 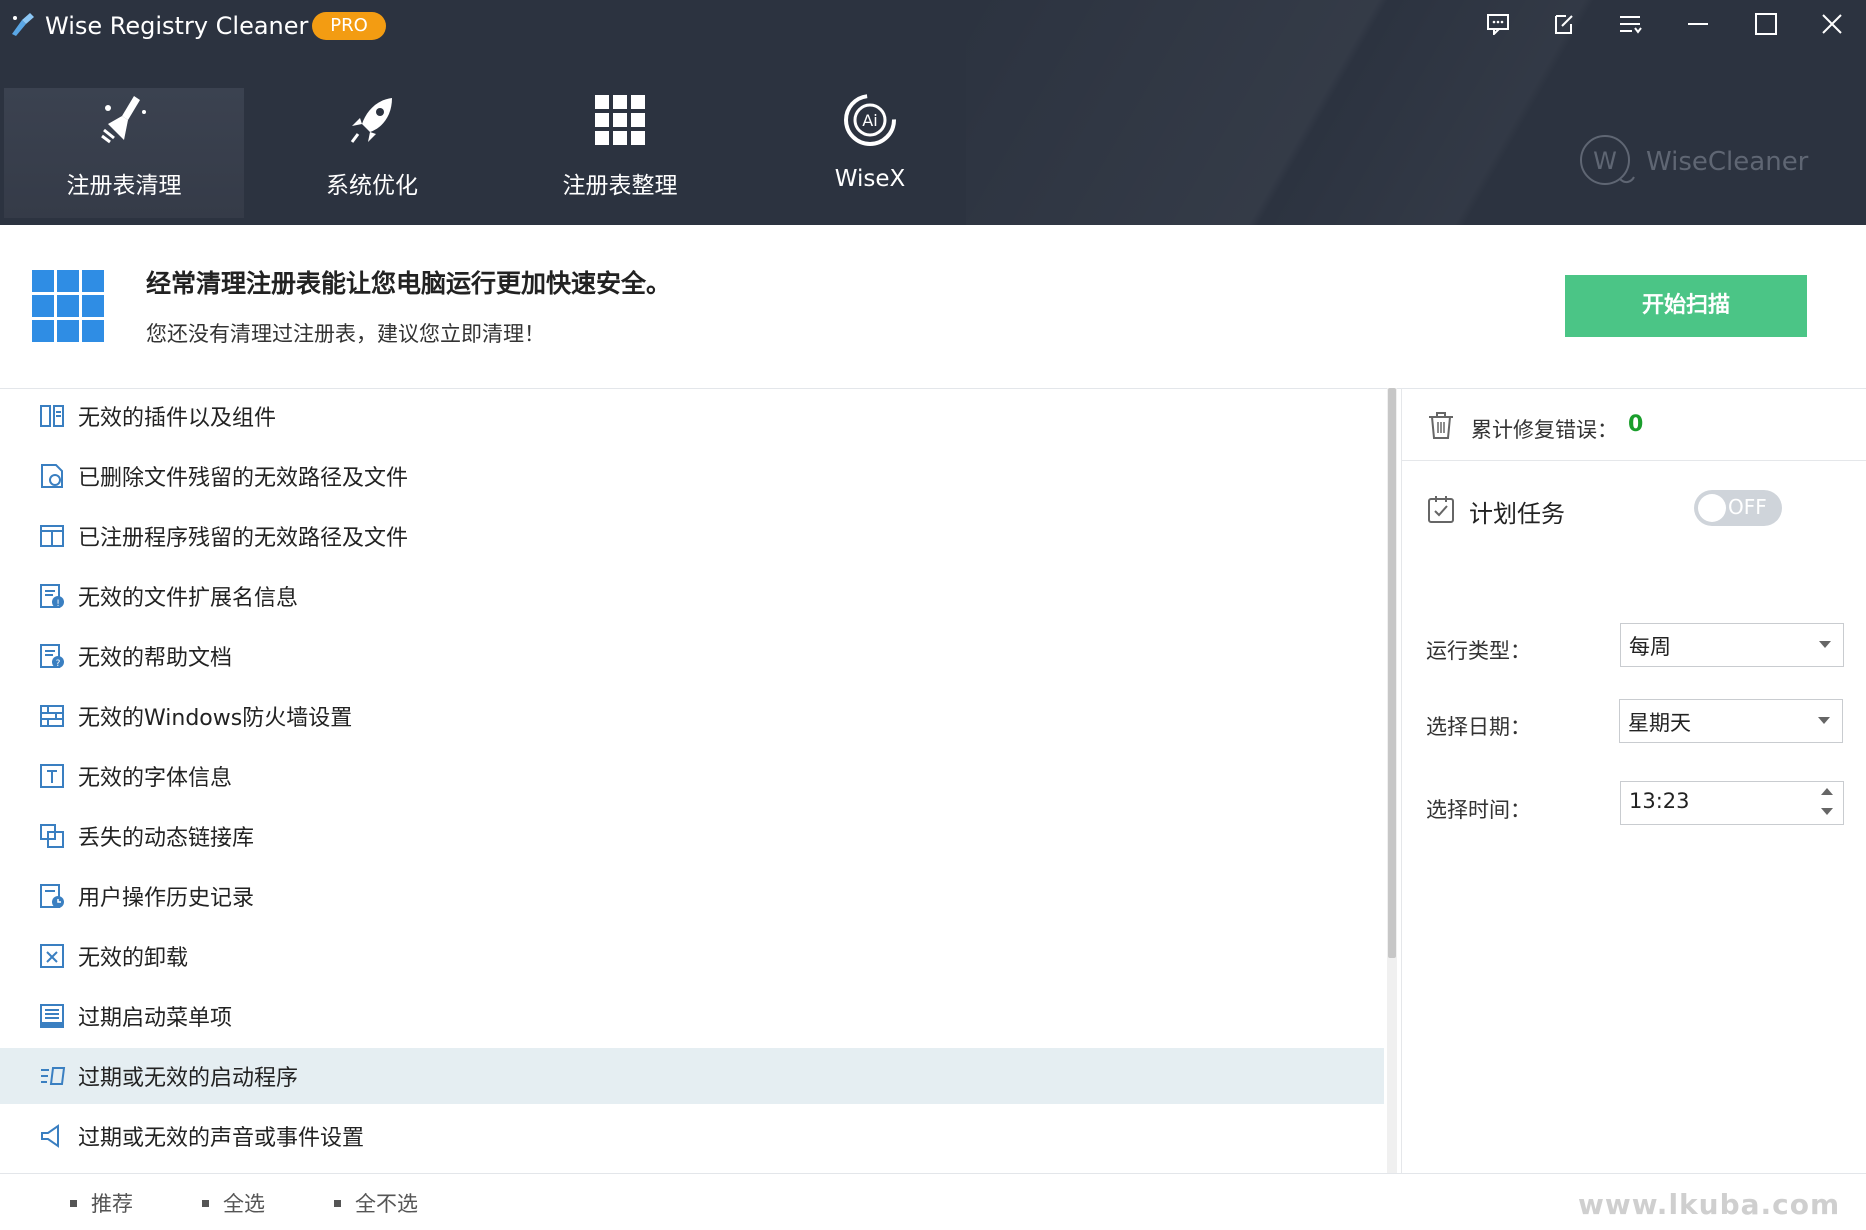 I want to click on dll-icon, so click(x=52, y=836).